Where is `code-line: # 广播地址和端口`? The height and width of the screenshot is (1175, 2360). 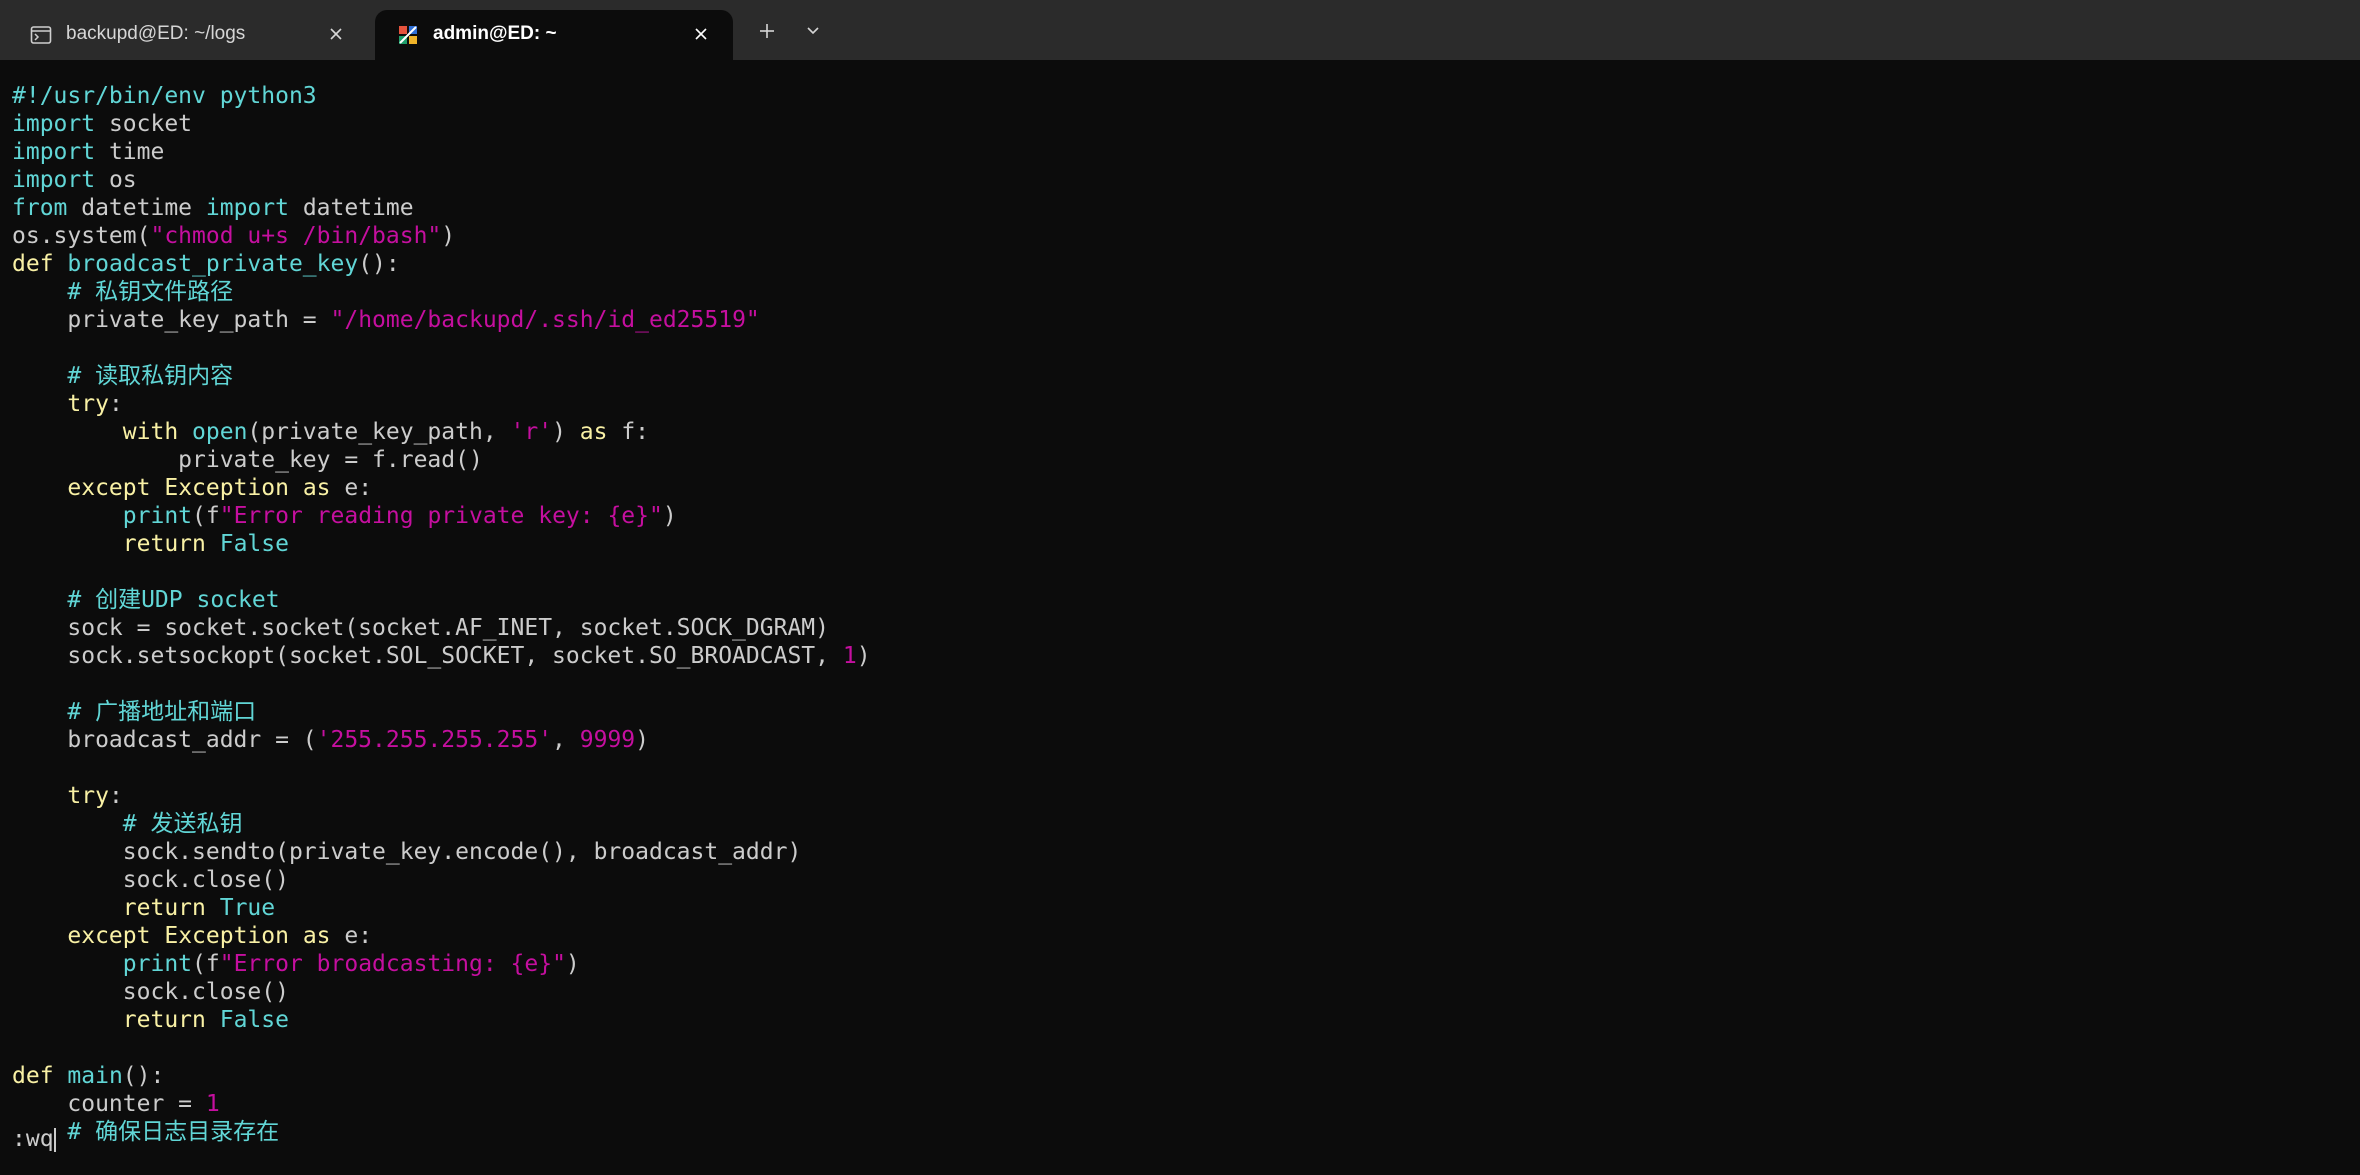
code-line: # 广播地址和端口 is located at coordinates (134, 712).